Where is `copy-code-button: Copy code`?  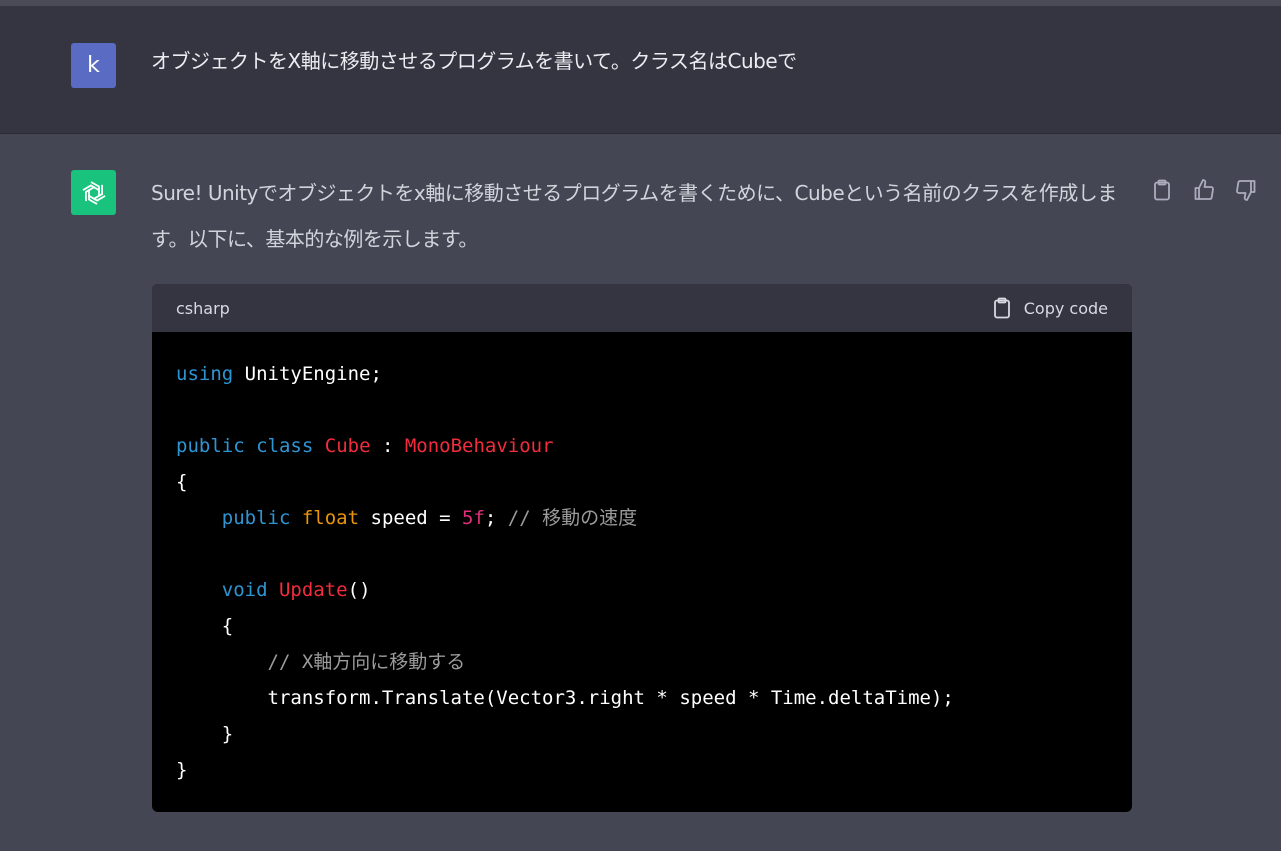 copy-code-button: Copy code is located at coordinates (1050, 308).